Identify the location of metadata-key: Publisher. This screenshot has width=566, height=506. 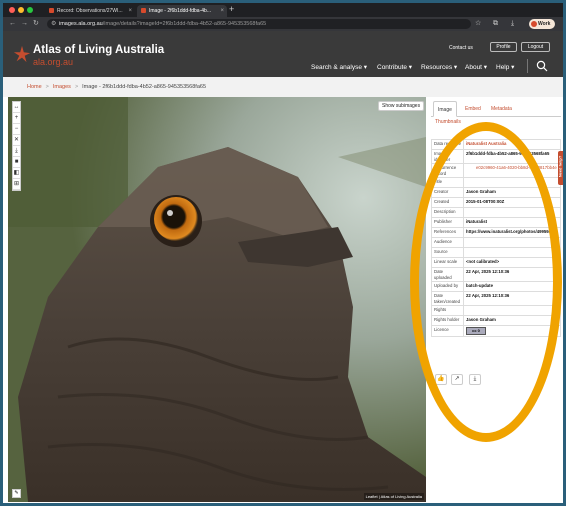
(447, 222).